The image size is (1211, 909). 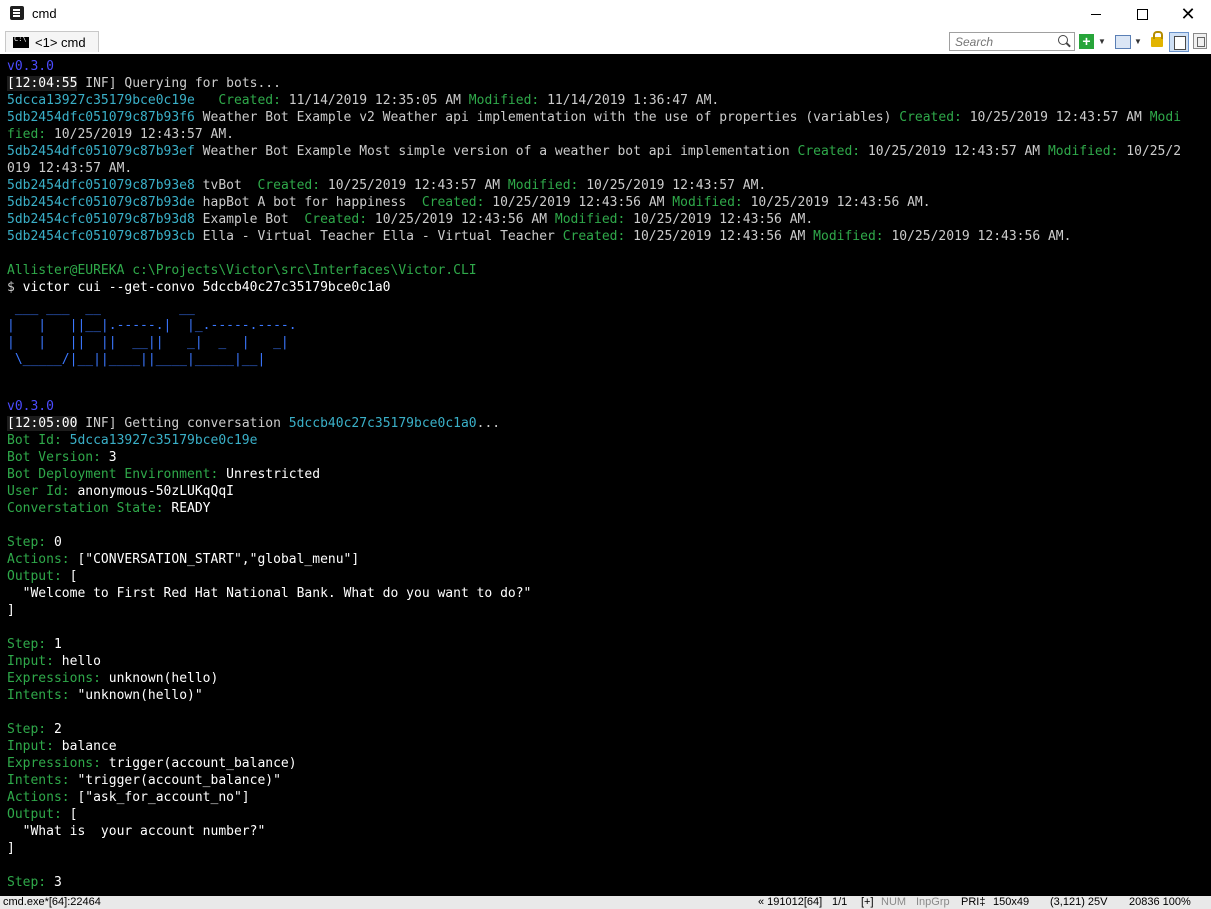 I want to click on step-output-text: "What is your account number?", so click(x=136, y=831).